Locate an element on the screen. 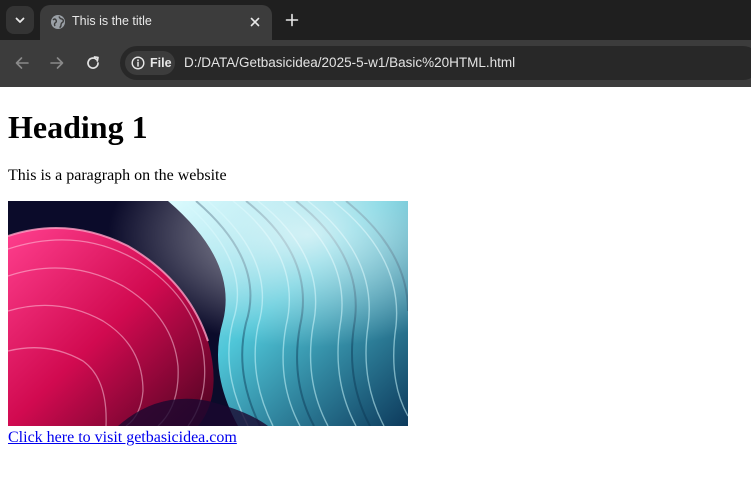  reload-icon is located at coordinates (93, 62).